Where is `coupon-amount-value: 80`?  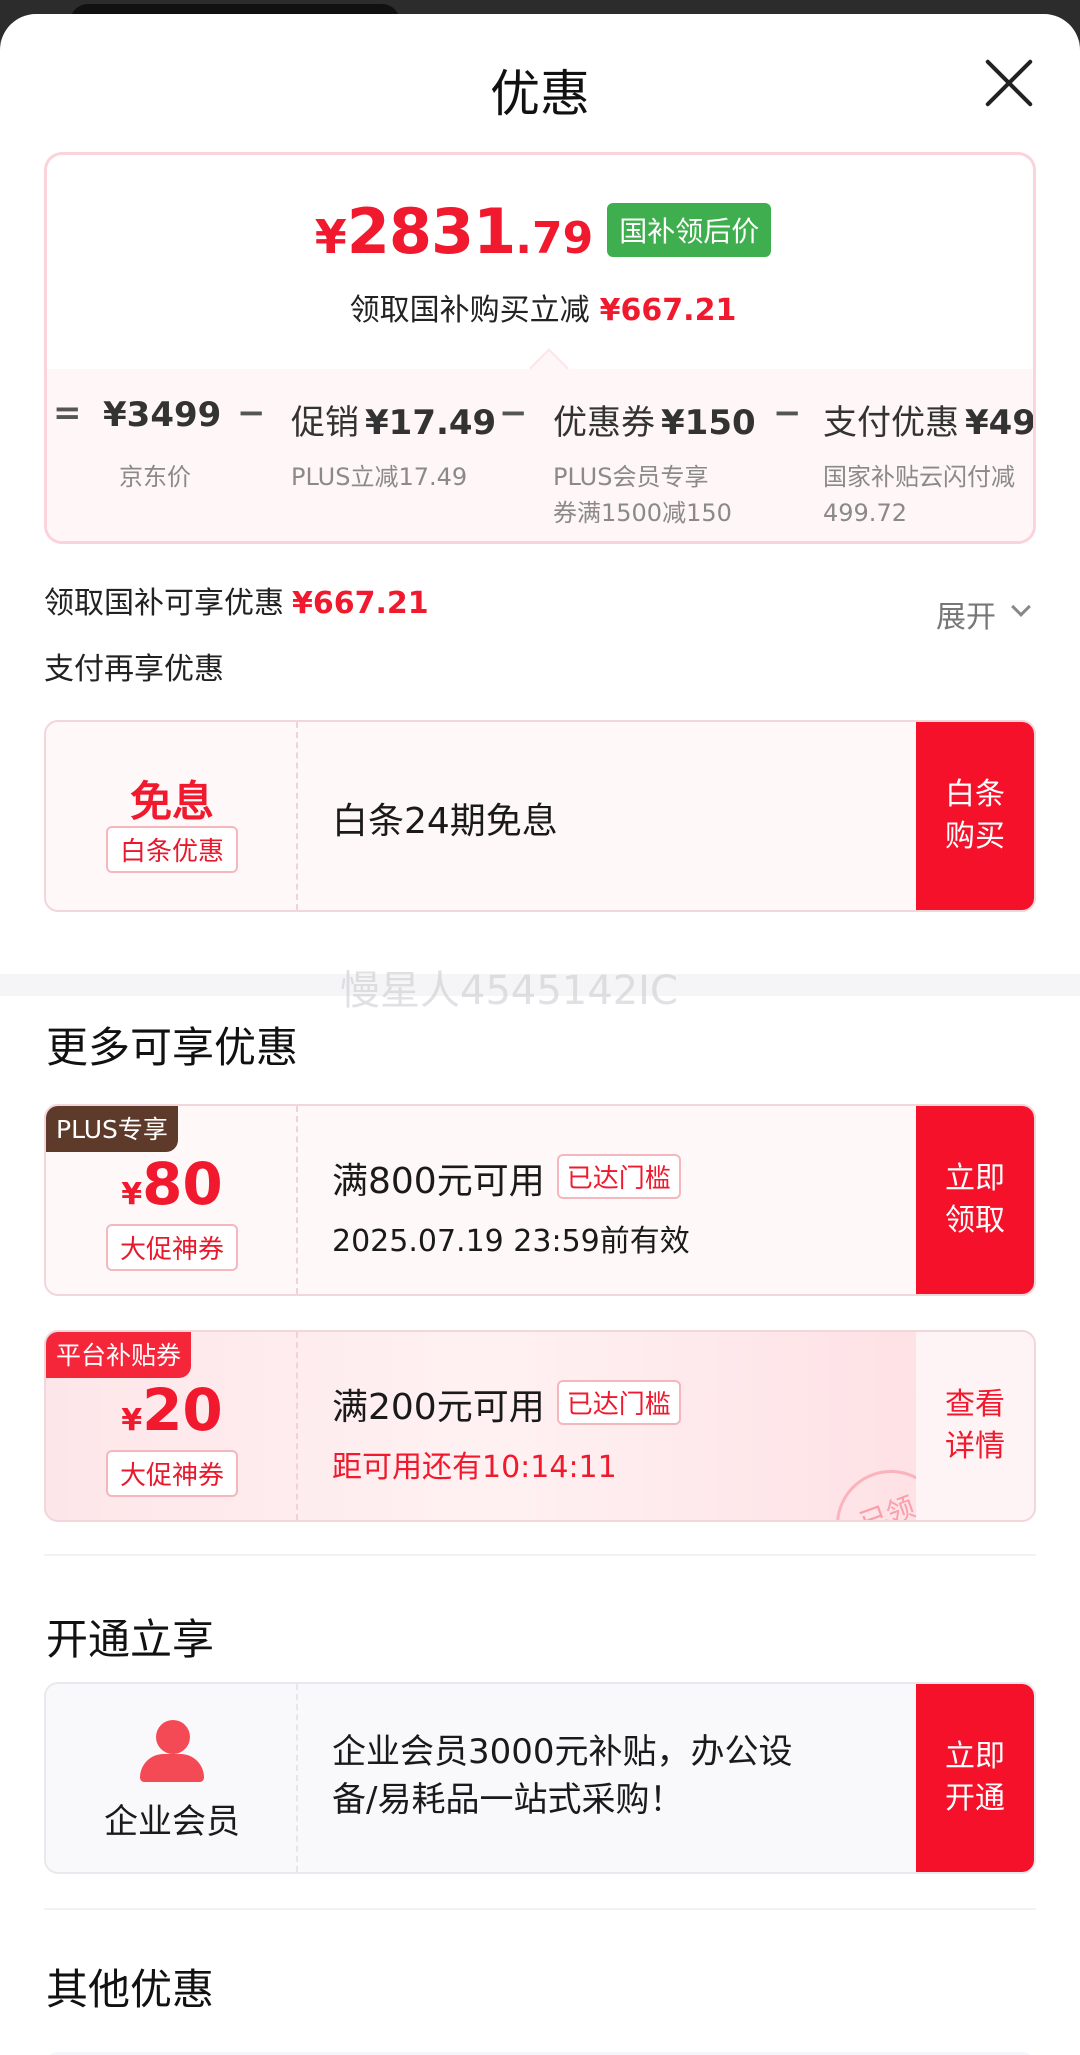
coupon-amount-value: 80 is located at coordinates (182, 1184).